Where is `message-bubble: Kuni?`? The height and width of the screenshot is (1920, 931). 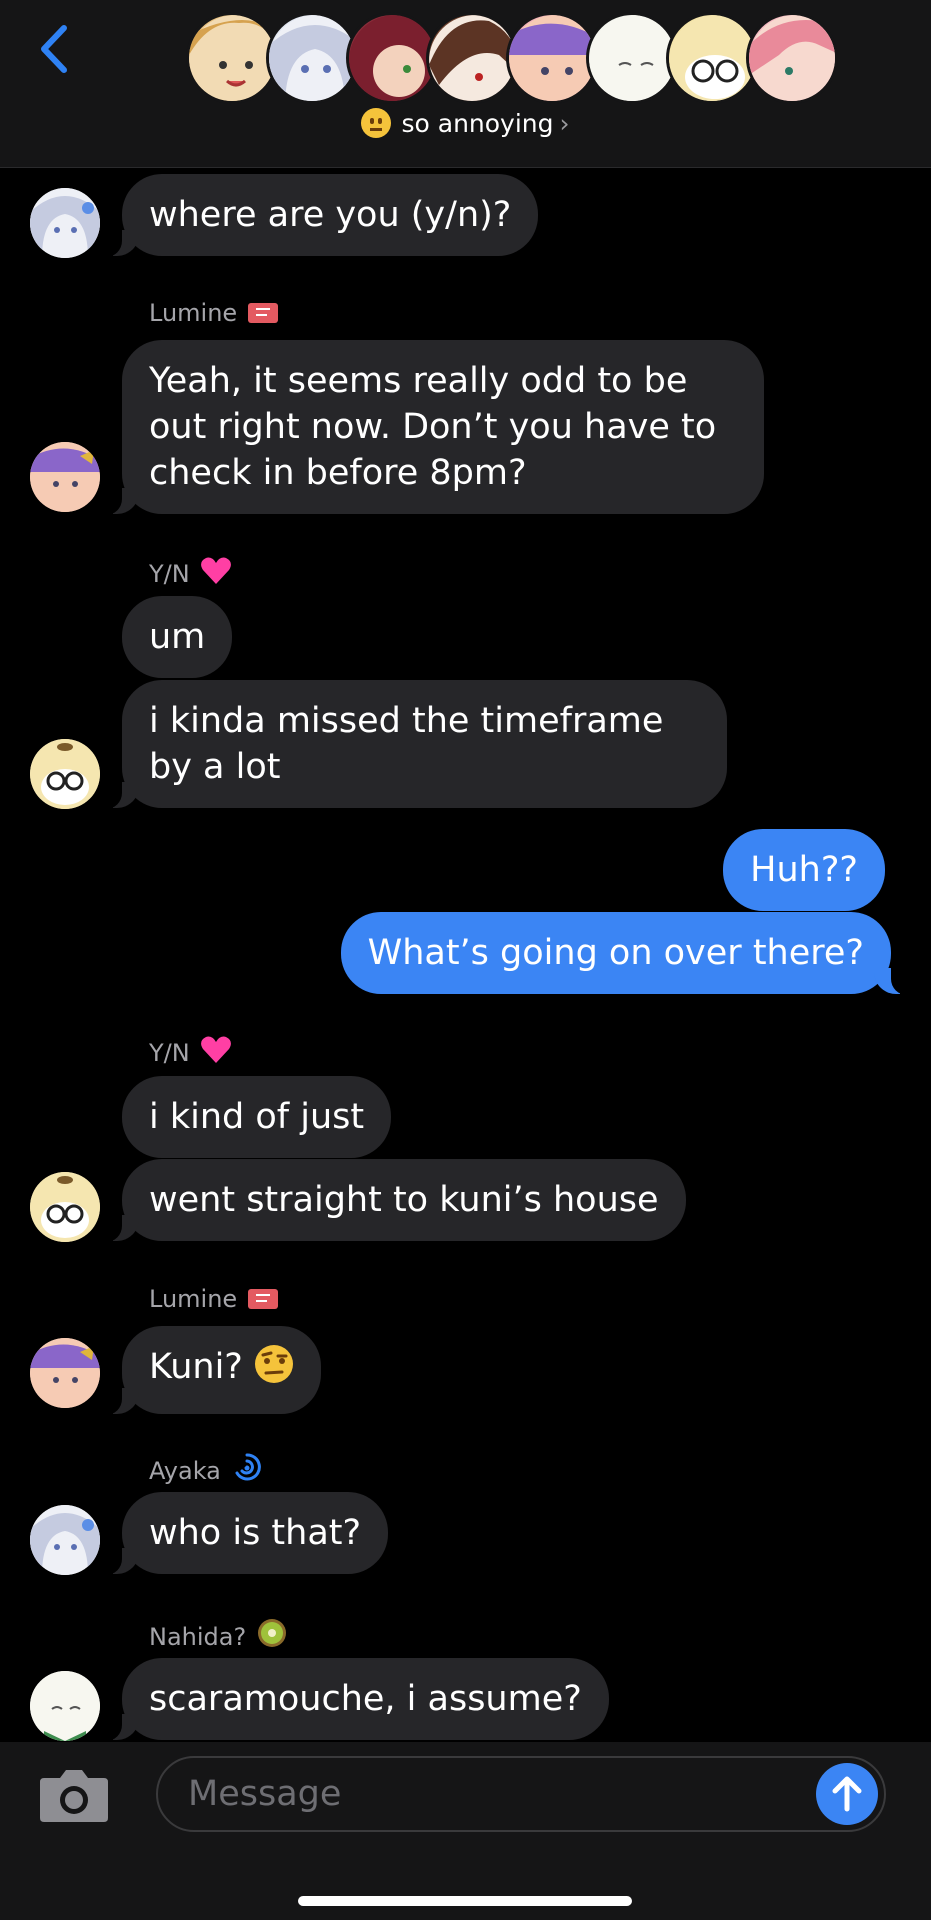
message-bubble: Kuni? is located at coordinates (209, 1370).